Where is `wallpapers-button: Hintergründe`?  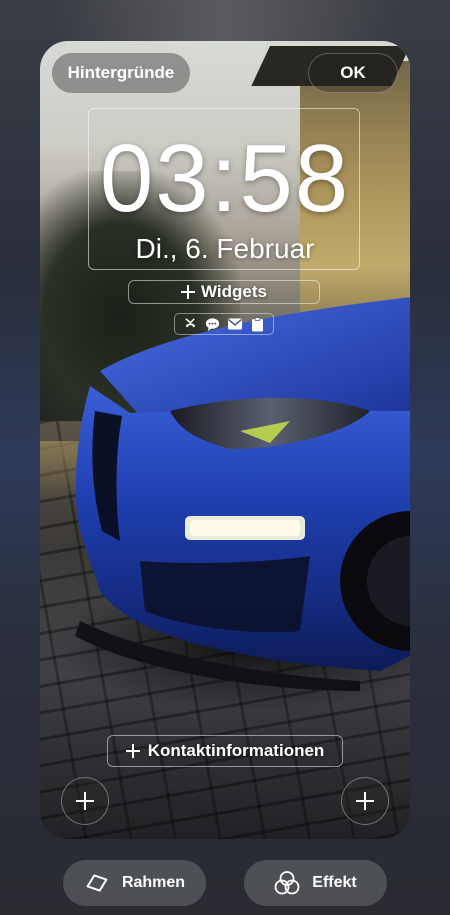 wallpapers-button: Hintergründe is located at coordinates (121, 73).